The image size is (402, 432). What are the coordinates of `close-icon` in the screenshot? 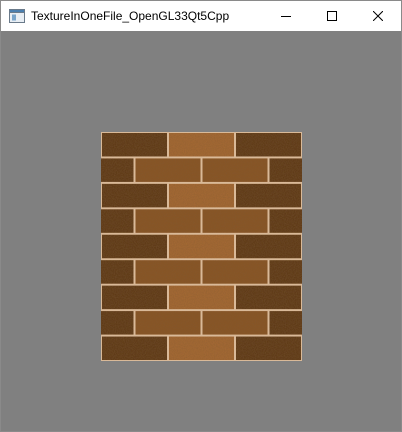 It's located at (378, 16).